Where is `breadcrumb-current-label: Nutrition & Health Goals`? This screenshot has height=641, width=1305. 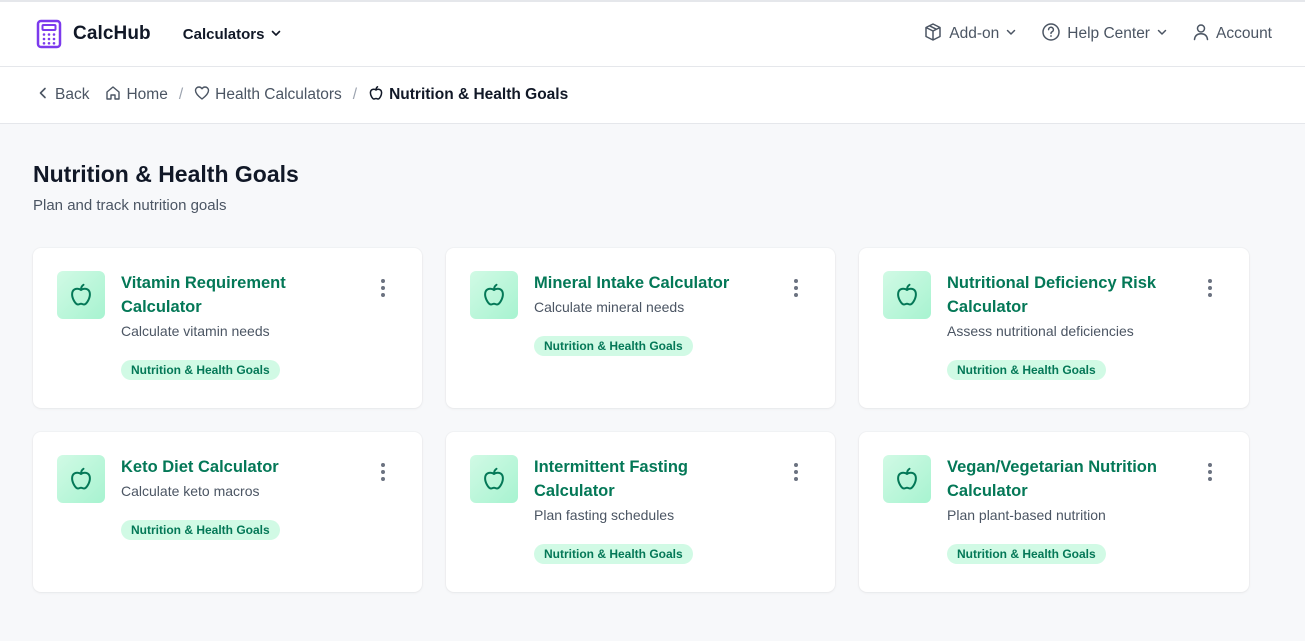 breadcrumb-current-label: Nutrition & Health Goals is located at coordinates (479, 94).